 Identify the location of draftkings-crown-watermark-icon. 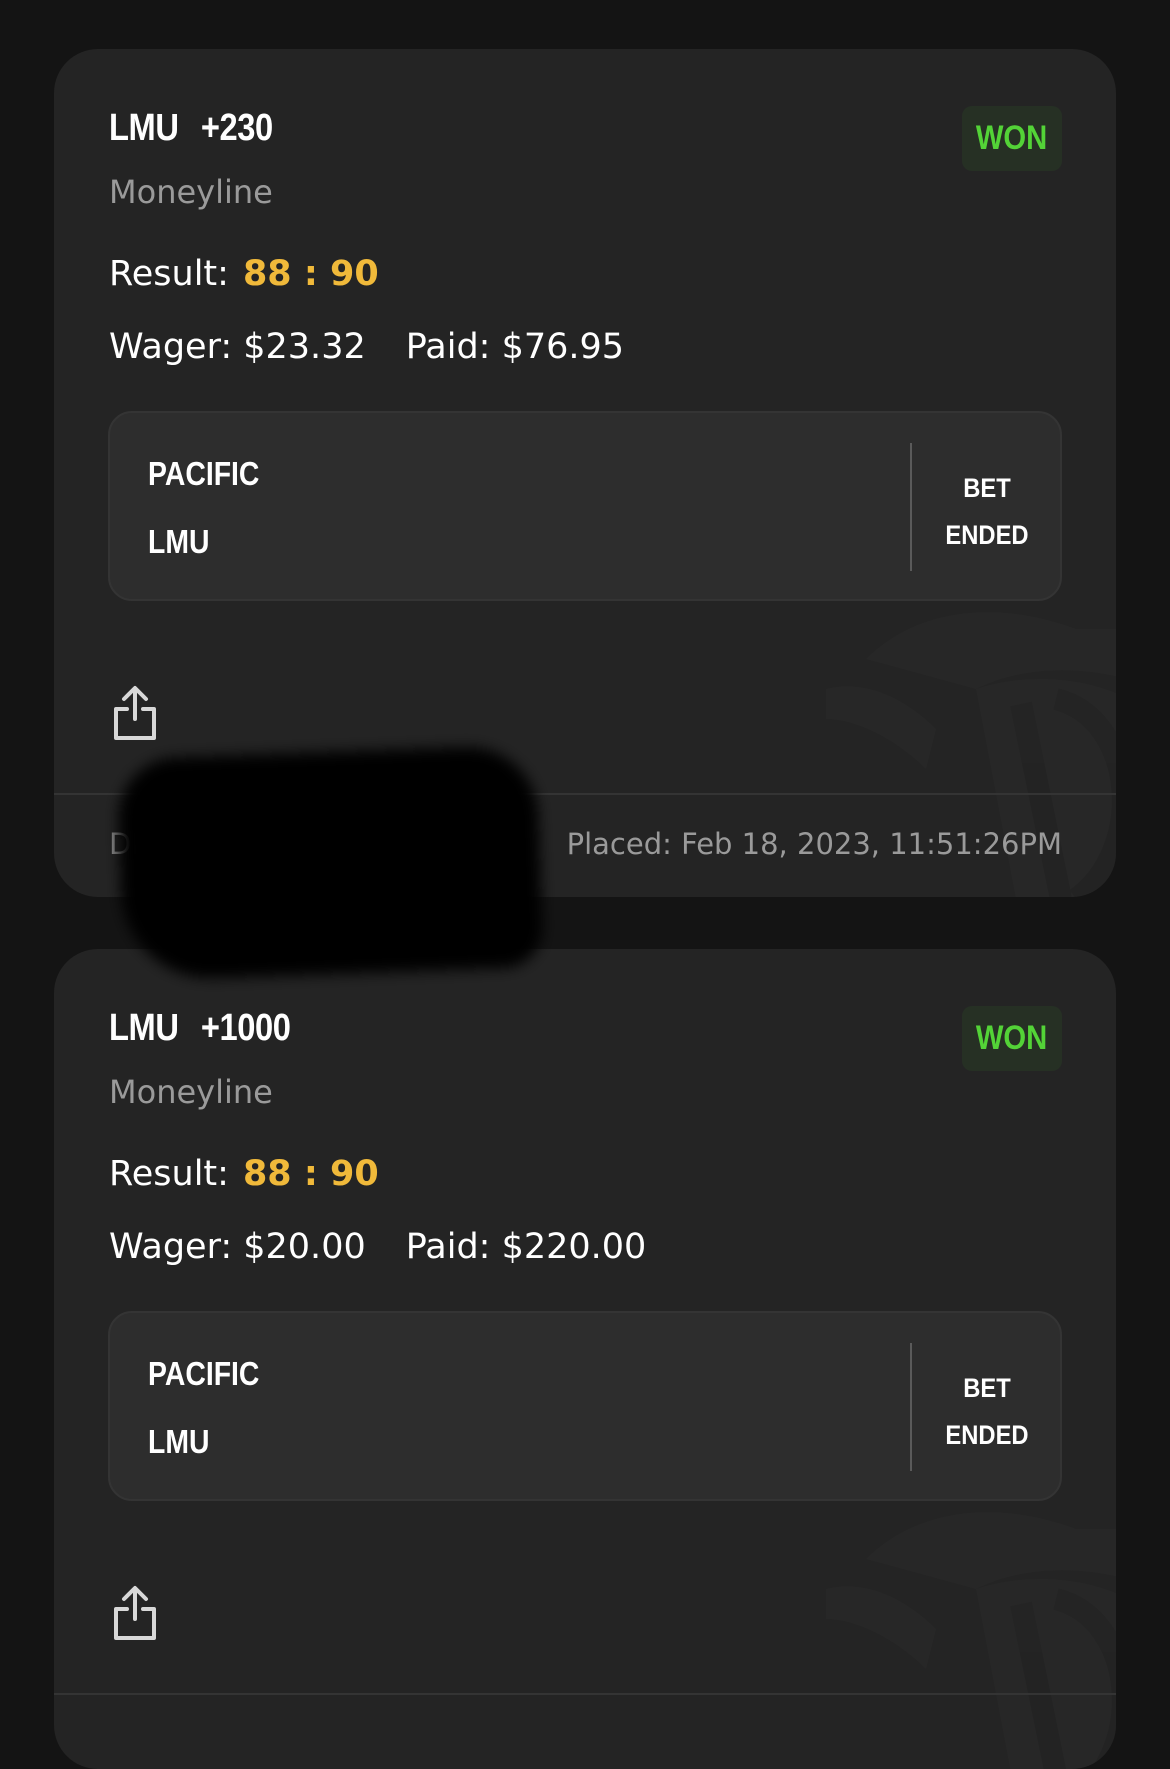
(971, 1640).